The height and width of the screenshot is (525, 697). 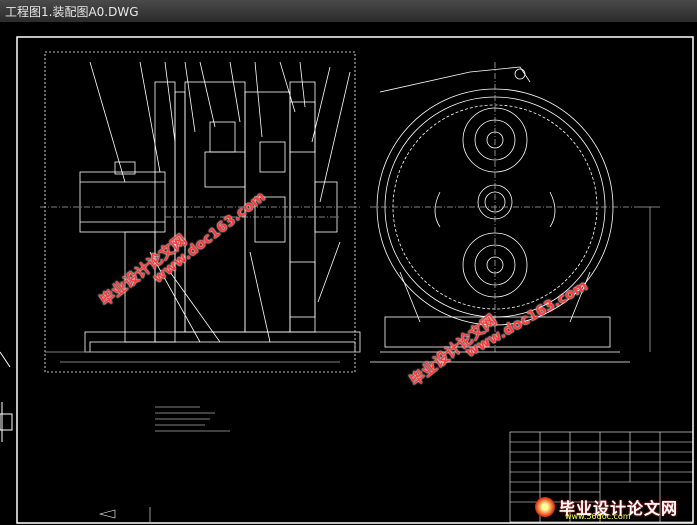 I want to click on bearing, so click(x=222, y=137).